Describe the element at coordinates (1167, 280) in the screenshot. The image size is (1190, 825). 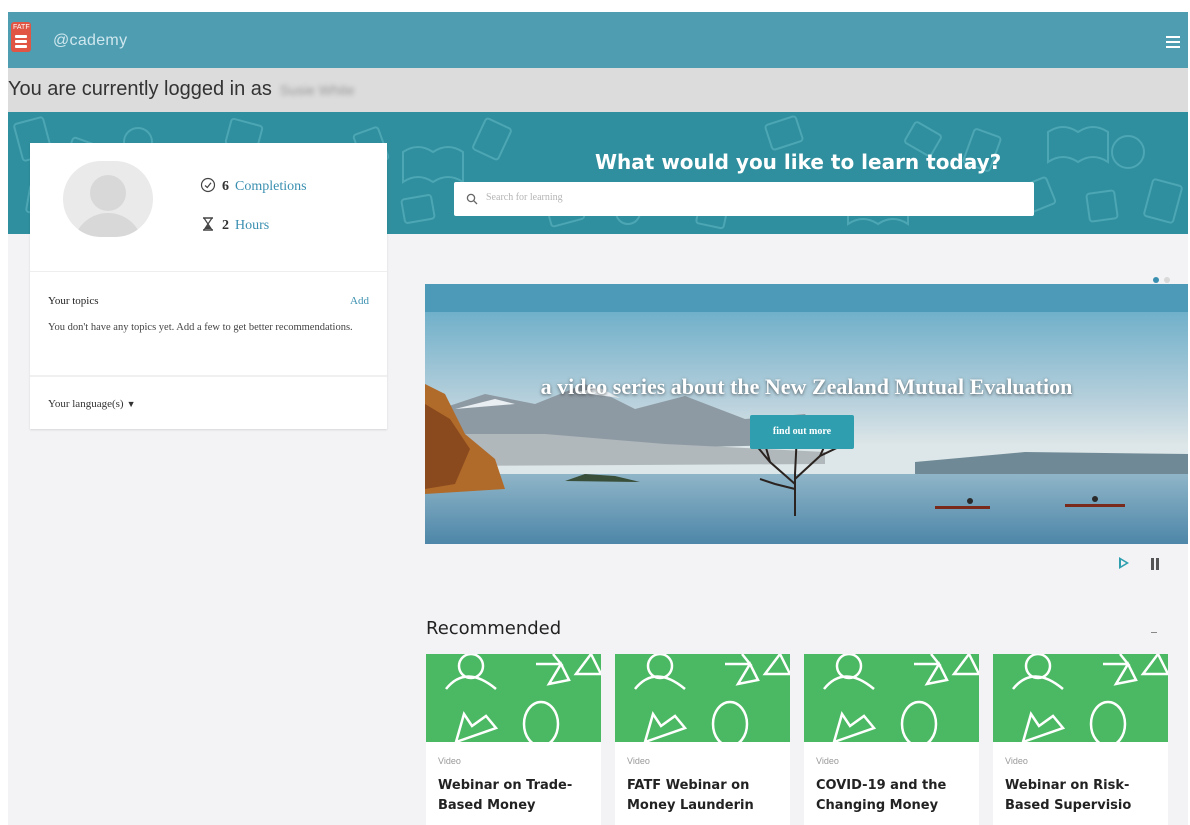
I see `carousel-dot` at that location.